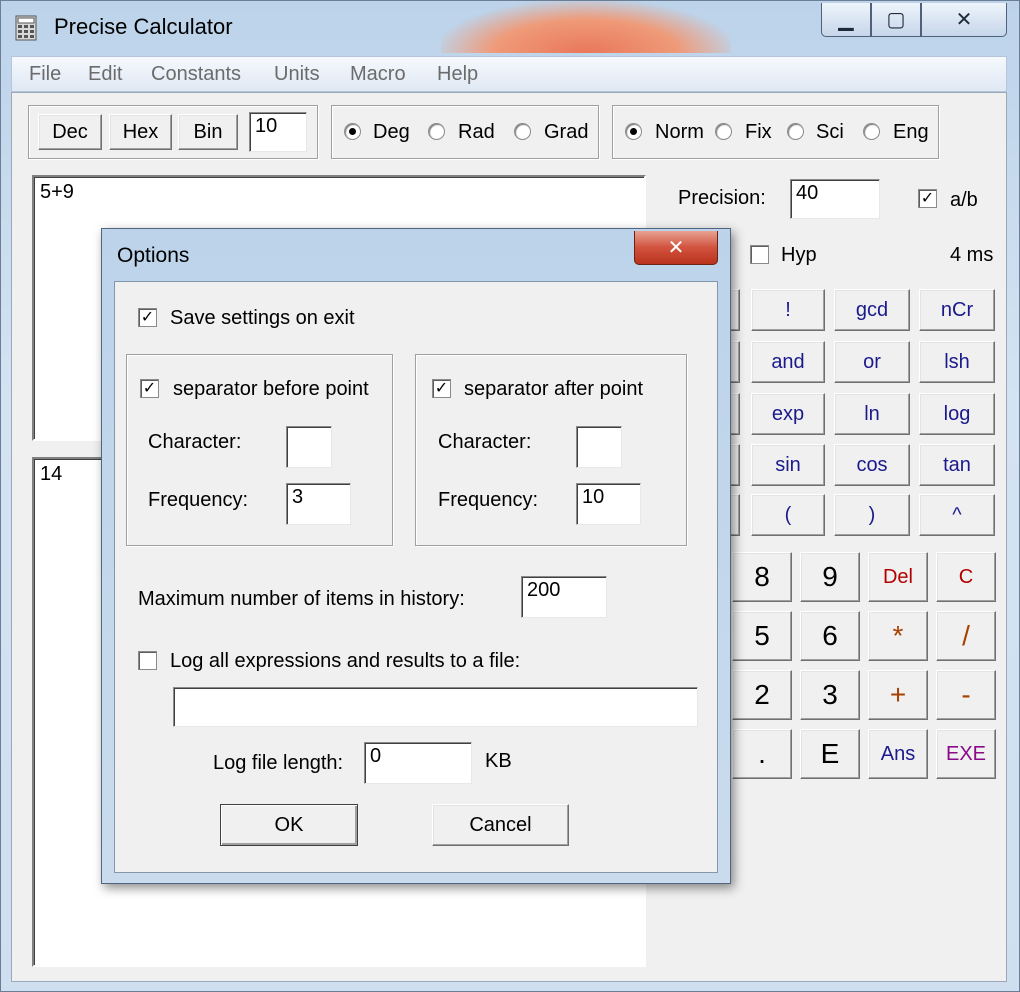  Describe the element at coordinates (441, 388) in the screenshot. I see `after-point-checkbox: ✓` at that location.